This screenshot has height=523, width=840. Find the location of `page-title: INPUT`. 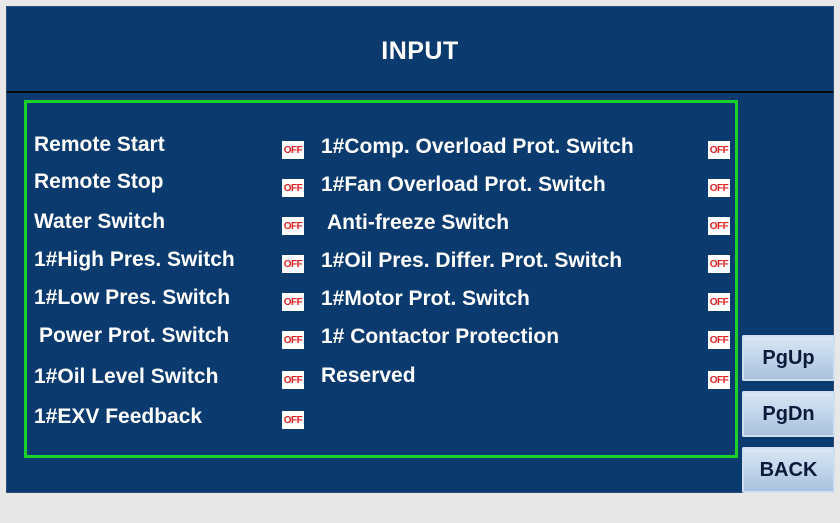

page-title: INPUT is located at coordinates (420, 51).